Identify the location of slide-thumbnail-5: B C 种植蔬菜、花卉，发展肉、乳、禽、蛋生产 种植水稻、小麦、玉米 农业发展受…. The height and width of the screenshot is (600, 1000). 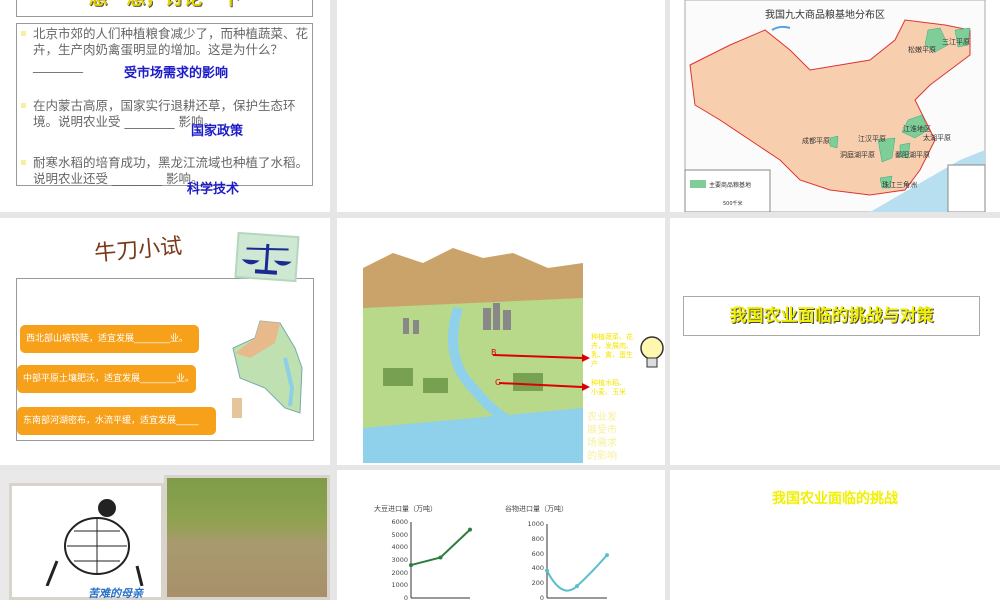
(501, 341).